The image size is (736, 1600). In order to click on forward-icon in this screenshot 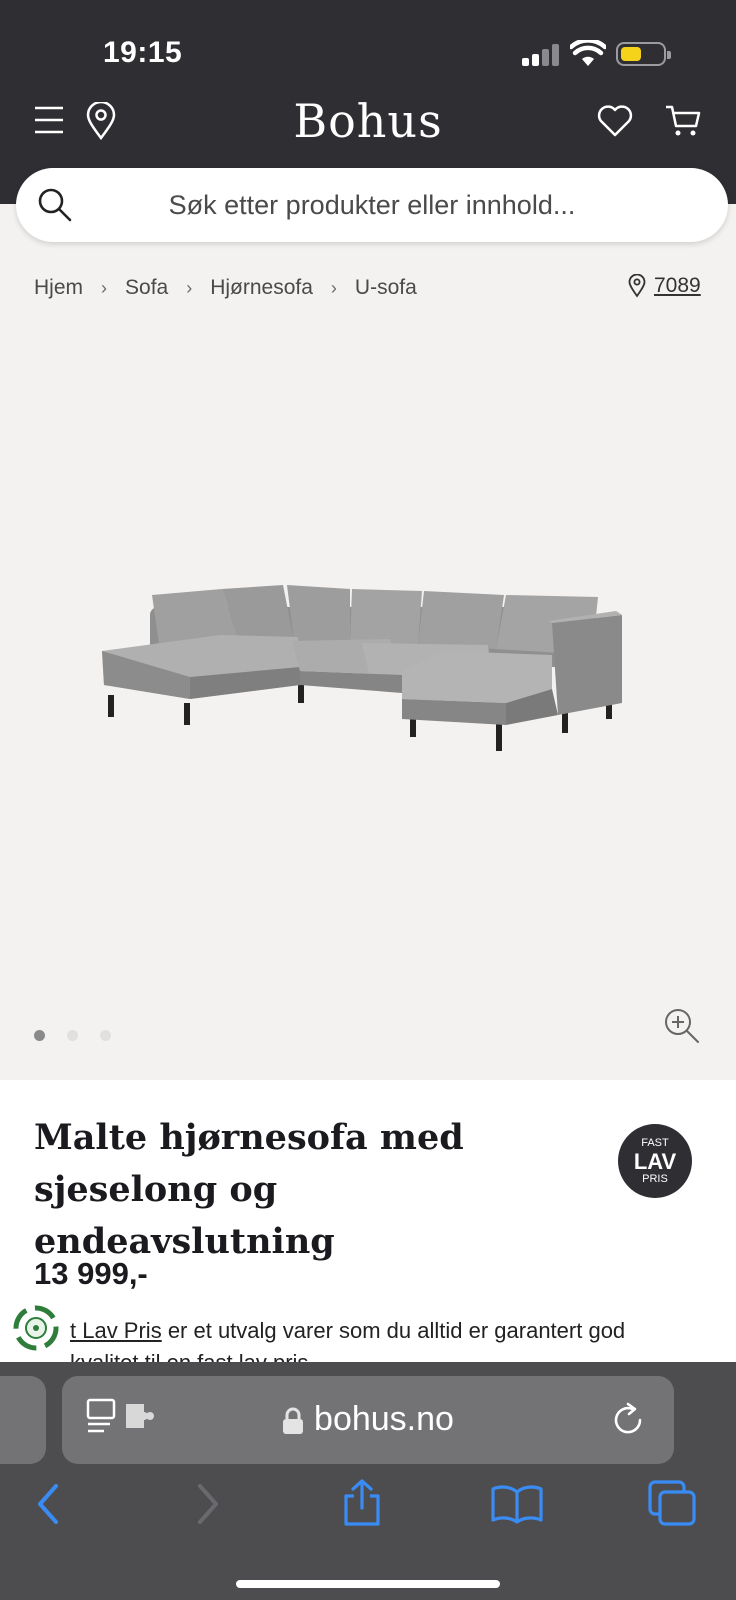, I will do `click(208, 1504)`.